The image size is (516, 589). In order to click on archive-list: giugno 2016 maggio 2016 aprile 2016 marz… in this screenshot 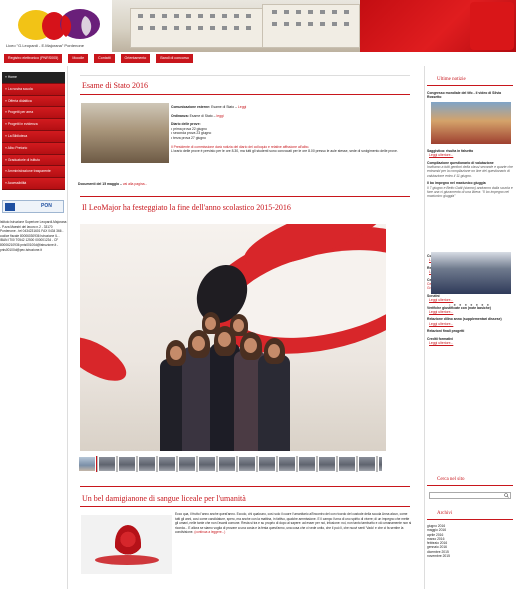, I will do `click(470, 541)`.